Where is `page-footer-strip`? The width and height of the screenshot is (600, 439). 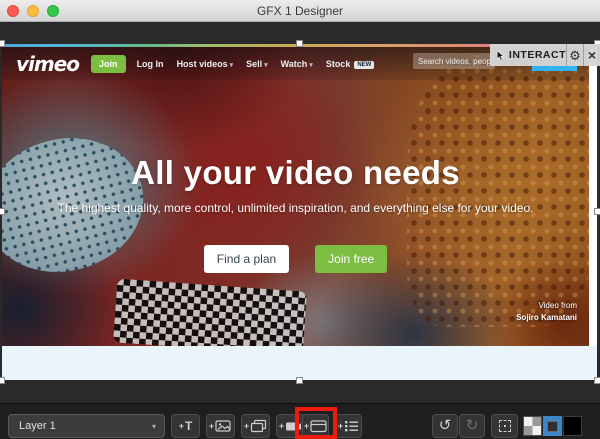
page-footer-strip is located at coordinates (299, 363).